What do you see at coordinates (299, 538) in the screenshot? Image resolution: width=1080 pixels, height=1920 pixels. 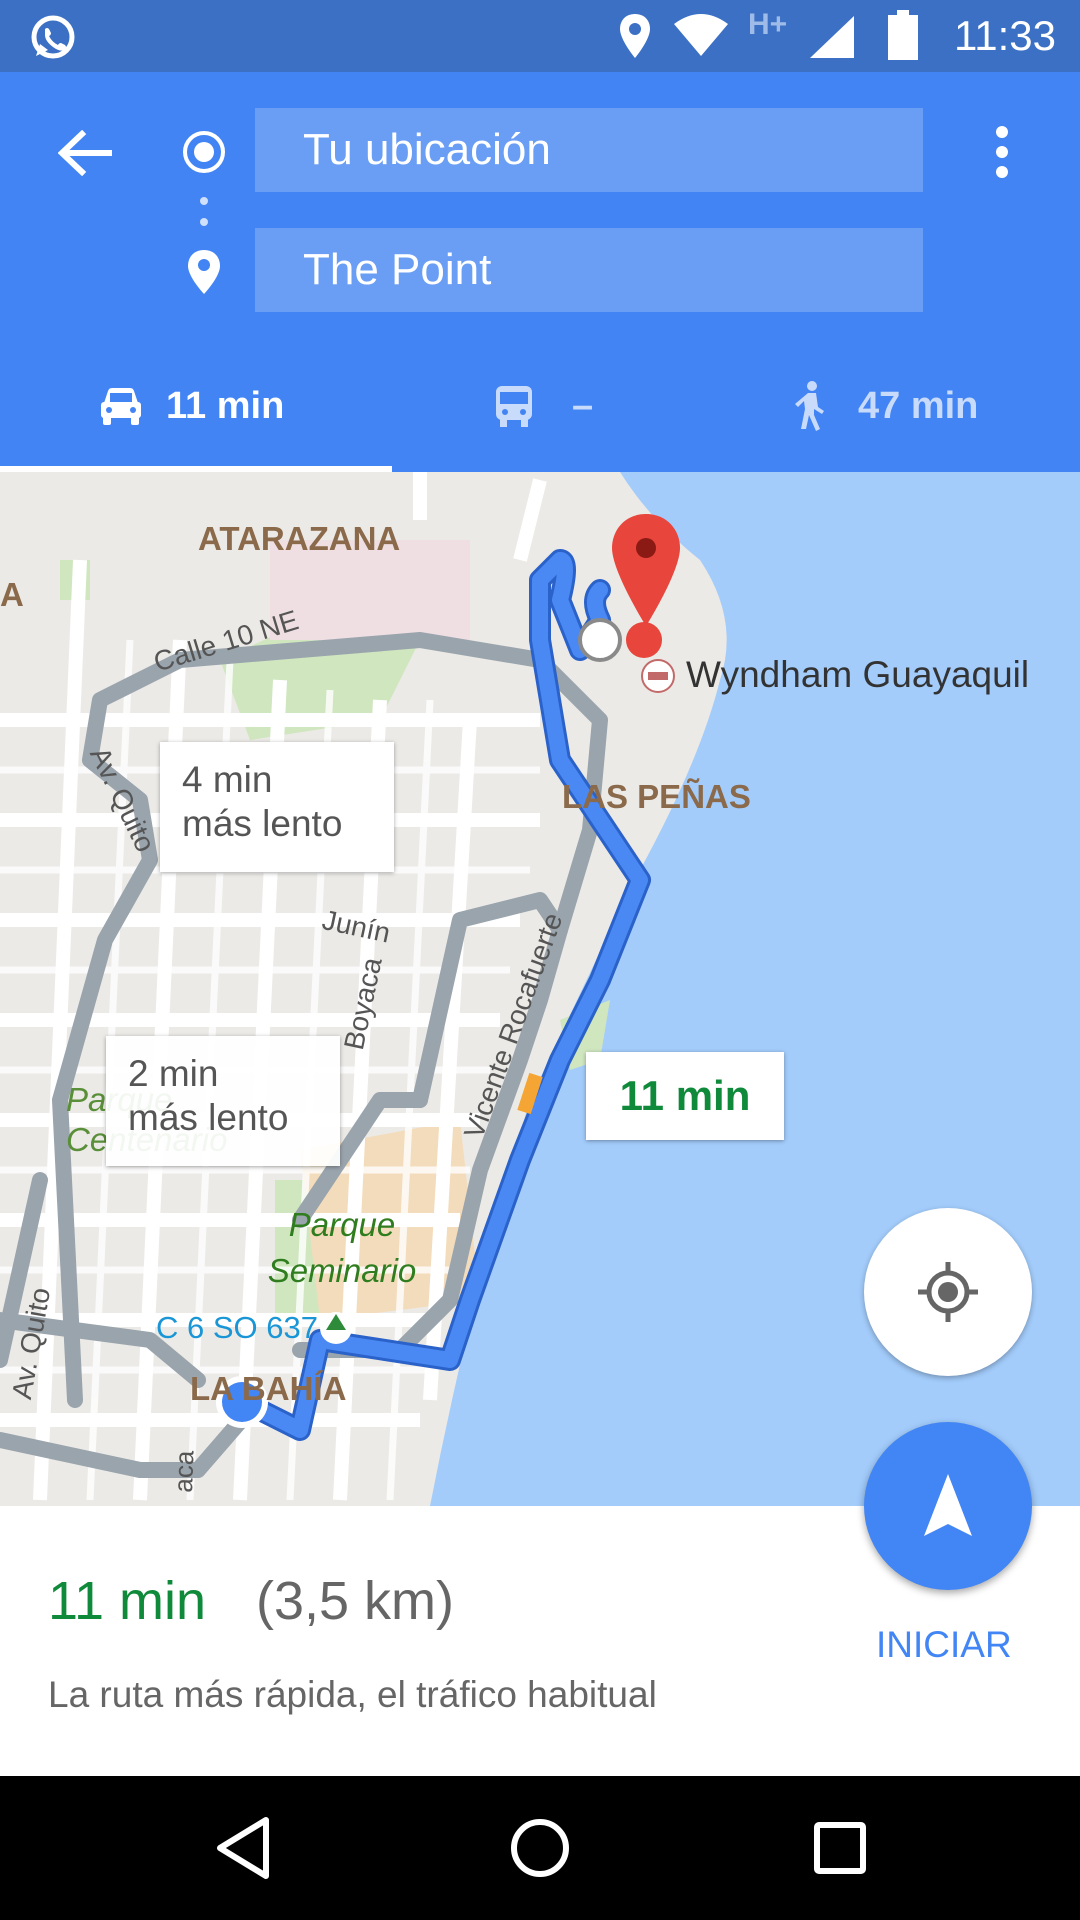 I see `map-label-atarazana: ATARAZANA` at bounding box center [299, 538].